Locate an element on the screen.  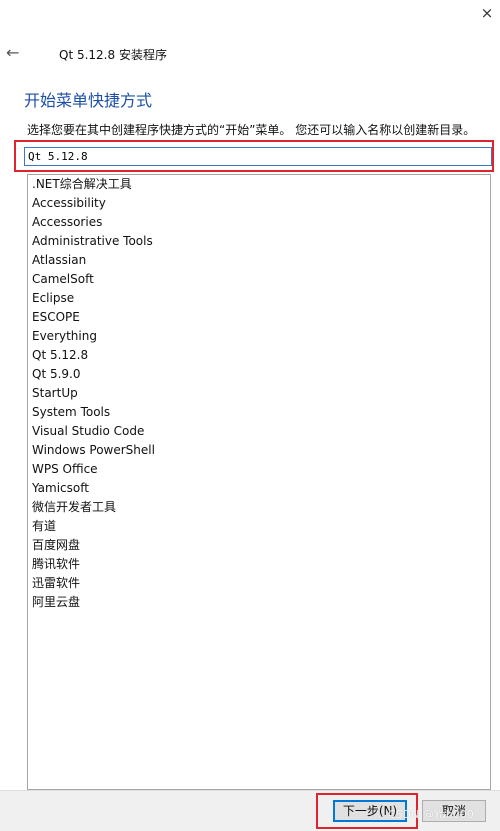
folder-list-item: Administrative Tools is located at coordinates (259, 241).